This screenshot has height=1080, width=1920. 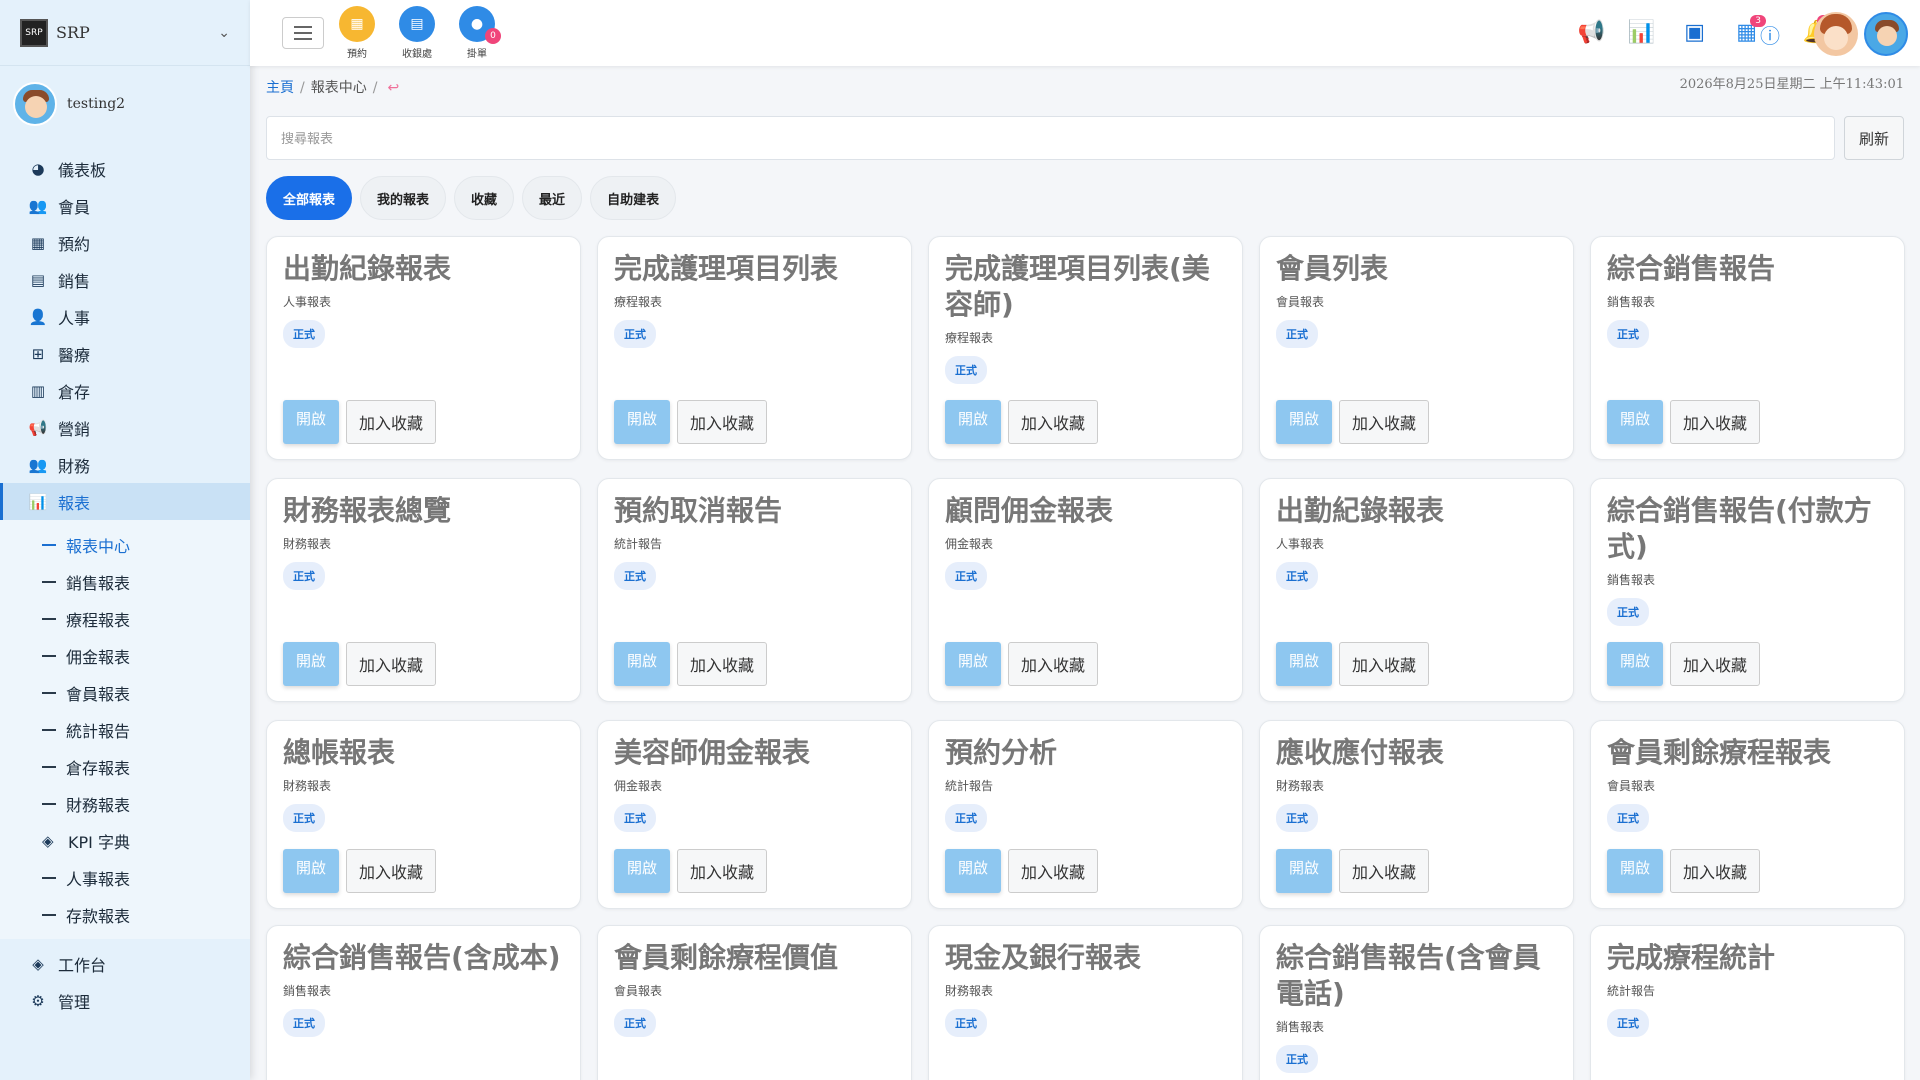 I want to click on breadcrumb-home: 主頁, so click(x=280, y=88).